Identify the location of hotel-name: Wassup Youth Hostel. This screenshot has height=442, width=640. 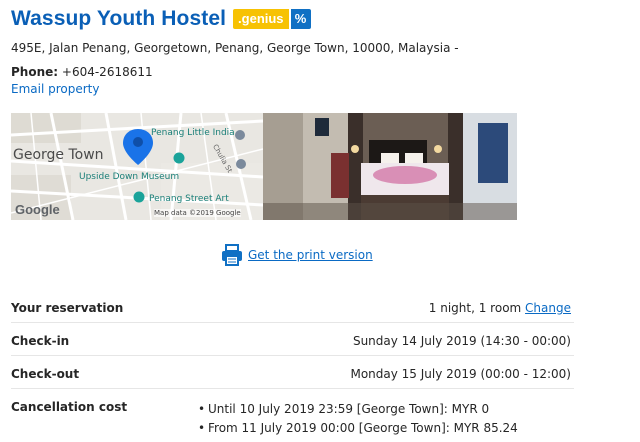
(118, 19).